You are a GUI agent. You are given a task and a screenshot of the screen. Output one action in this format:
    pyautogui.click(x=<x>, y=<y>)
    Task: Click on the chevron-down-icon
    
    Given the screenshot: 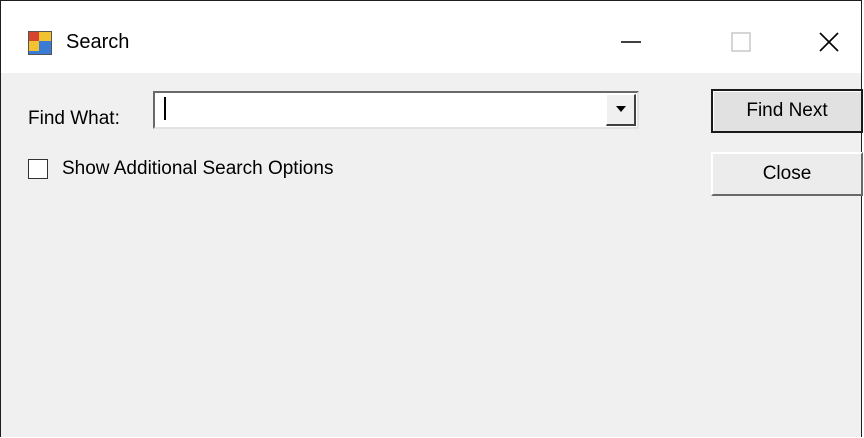 What is the action you would take?
    pyautogui.click(x=621, y=110)
    